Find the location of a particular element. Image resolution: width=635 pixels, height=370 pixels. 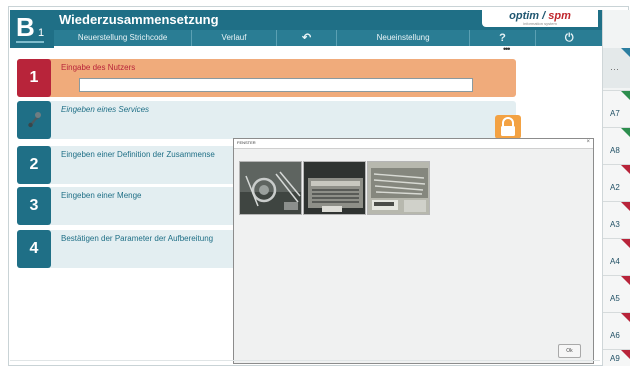

surgical-set-photo is located at coordinates (398, 188).